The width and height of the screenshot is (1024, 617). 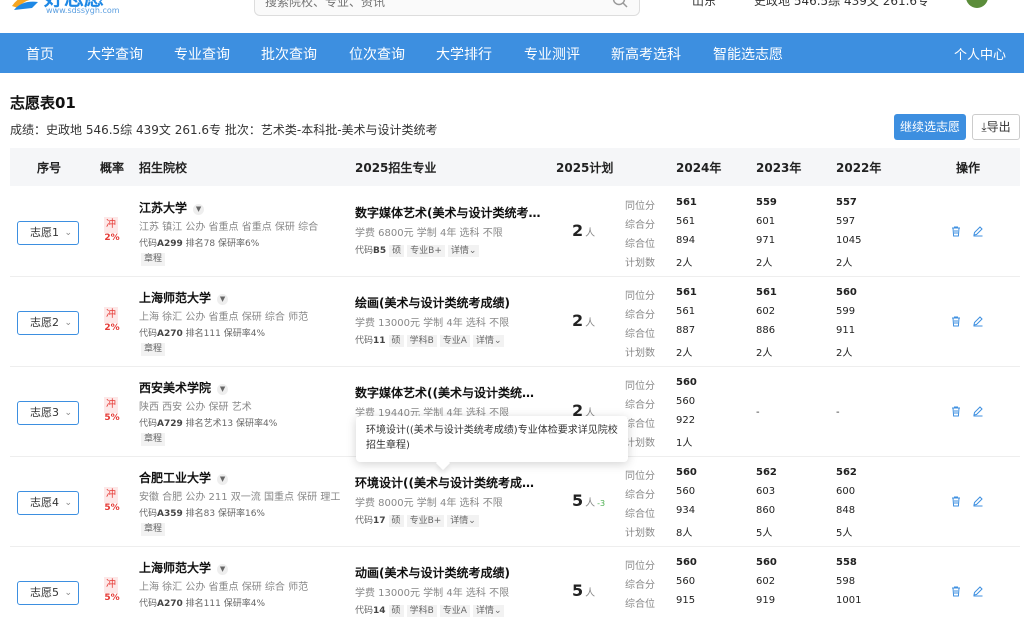 What do you see at coordinates (779, 168) in the screenshot?
I see `th-2023: 2023年` at bounding box center [779, 168].